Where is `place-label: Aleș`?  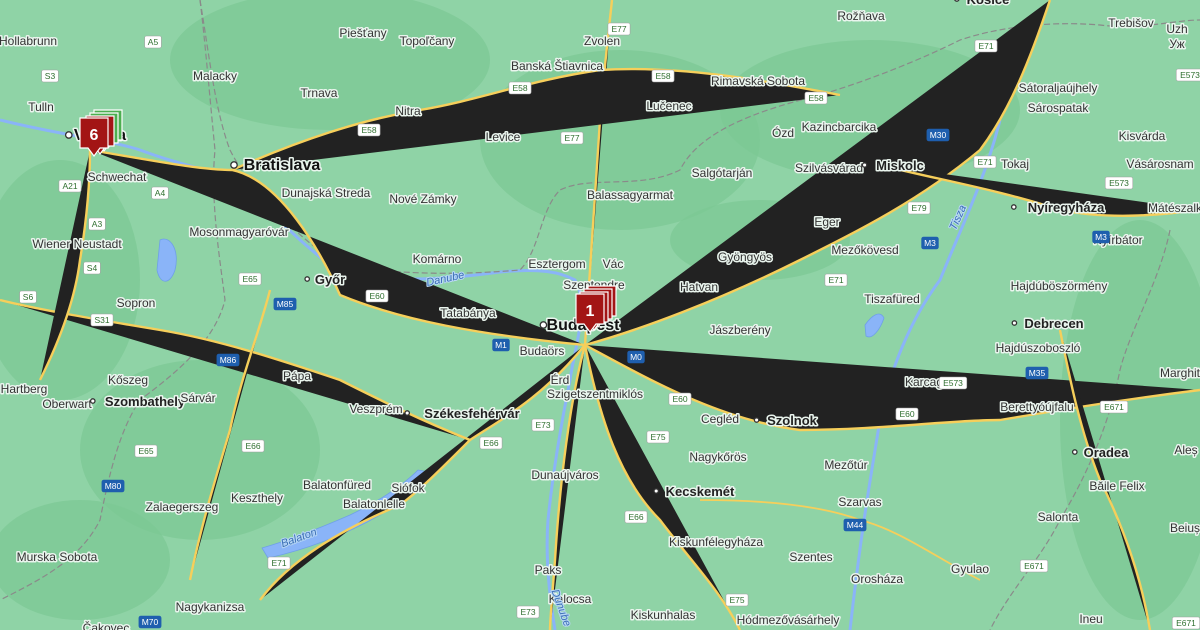
place-label: Aleș is located at coordinates (1185, 450).